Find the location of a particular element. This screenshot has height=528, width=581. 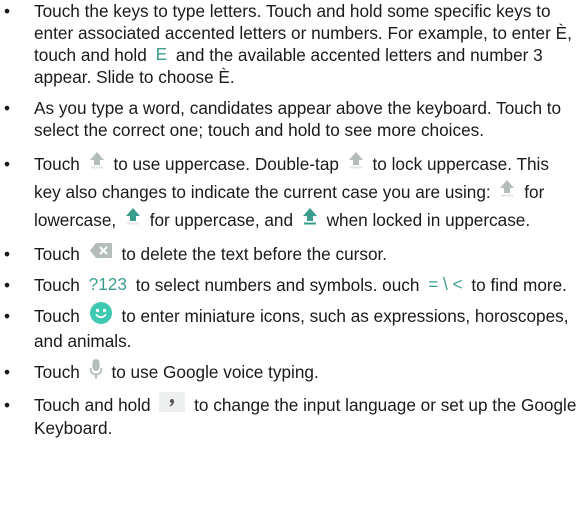

item-text: to use uppercase. Double-tap is located at coordinates (226, 164).